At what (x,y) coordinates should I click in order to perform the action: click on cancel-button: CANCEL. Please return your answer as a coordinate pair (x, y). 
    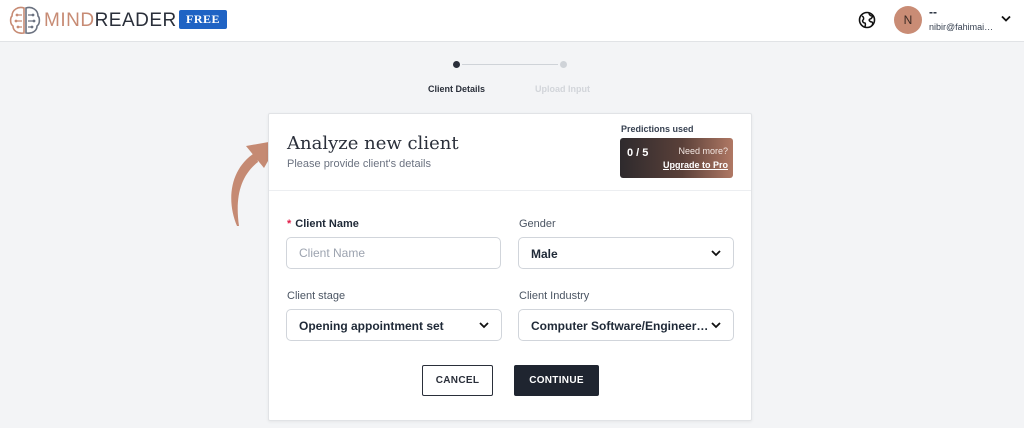
    Looking at the image, I should click on (457, 380).